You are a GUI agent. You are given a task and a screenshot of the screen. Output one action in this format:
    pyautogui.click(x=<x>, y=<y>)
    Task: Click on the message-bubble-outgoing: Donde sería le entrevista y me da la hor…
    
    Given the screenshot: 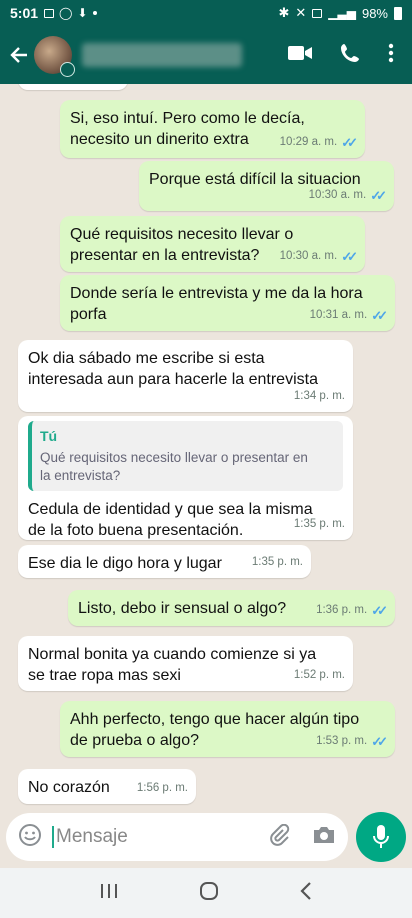 What is the action you would take?
    pyautogui.click(x=227, y=303)
    